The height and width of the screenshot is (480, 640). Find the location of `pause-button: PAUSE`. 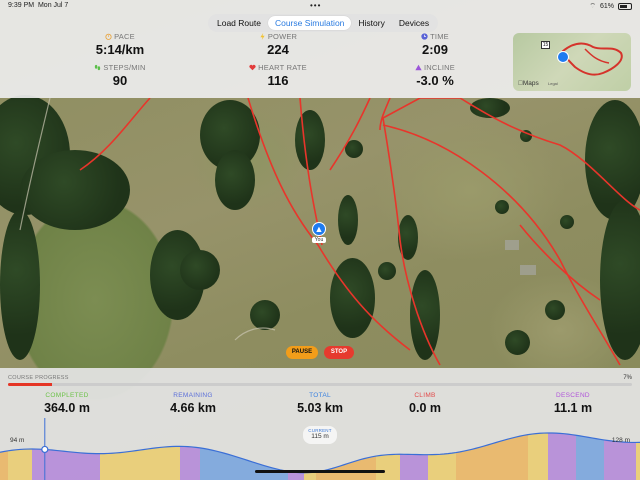

pause-button: PAUSE is located at coordinates (302, 352).